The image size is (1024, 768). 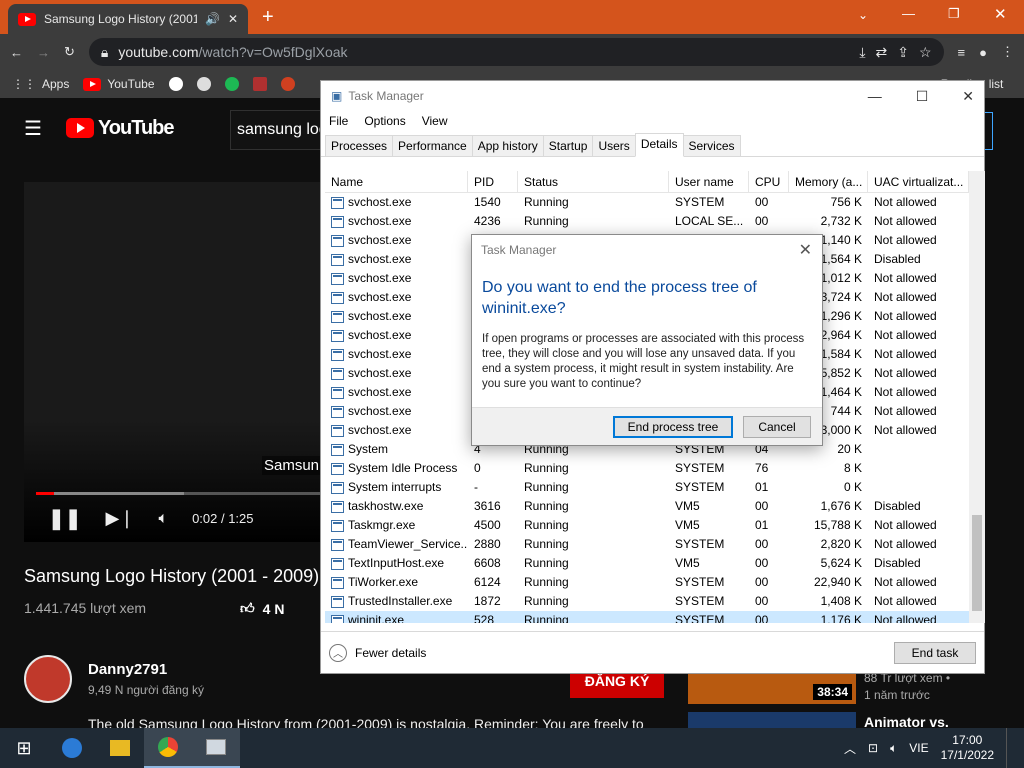 I want to click on cancel-button: Cancel, so click(x=777, y=427).